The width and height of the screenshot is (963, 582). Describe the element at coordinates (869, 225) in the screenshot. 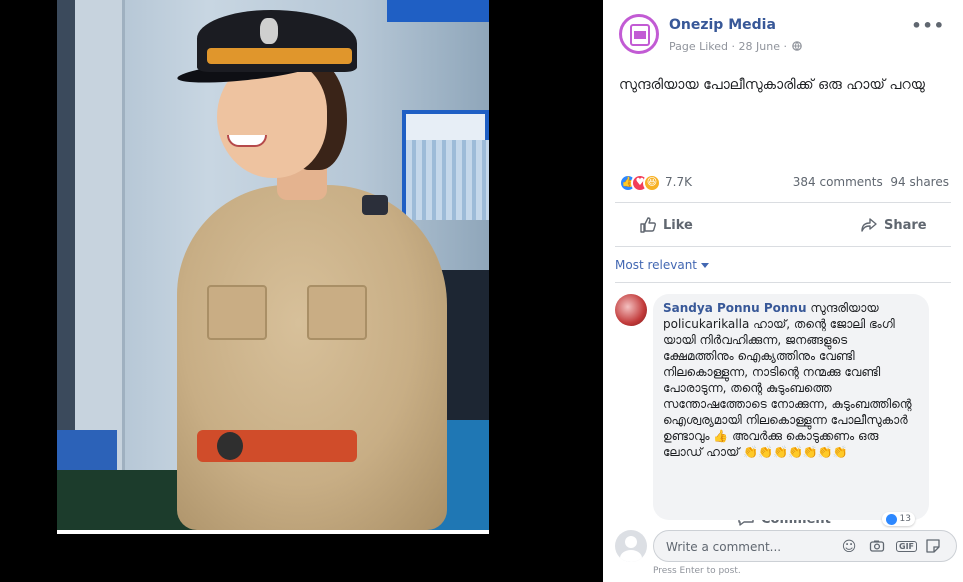

I see `share-icon` at that location.